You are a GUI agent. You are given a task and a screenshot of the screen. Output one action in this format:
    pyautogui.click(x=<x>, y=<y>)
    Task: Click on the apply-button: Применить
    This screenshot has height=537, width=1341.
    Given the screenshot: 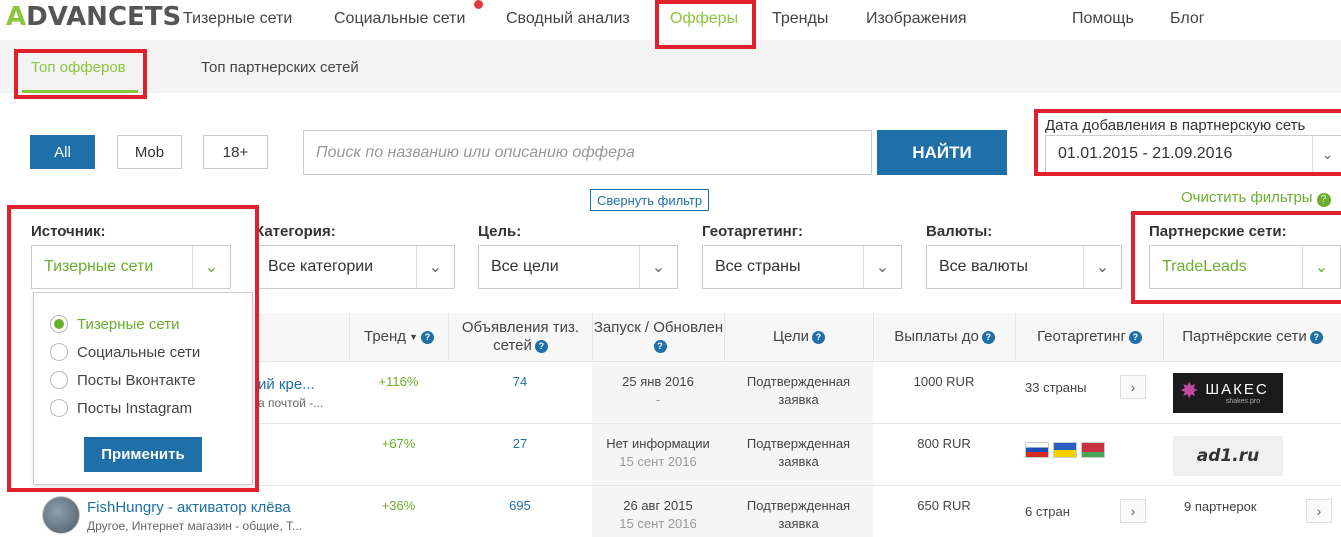 What is the action you would take?
    pyautogui.click(x=143, y=454)
    